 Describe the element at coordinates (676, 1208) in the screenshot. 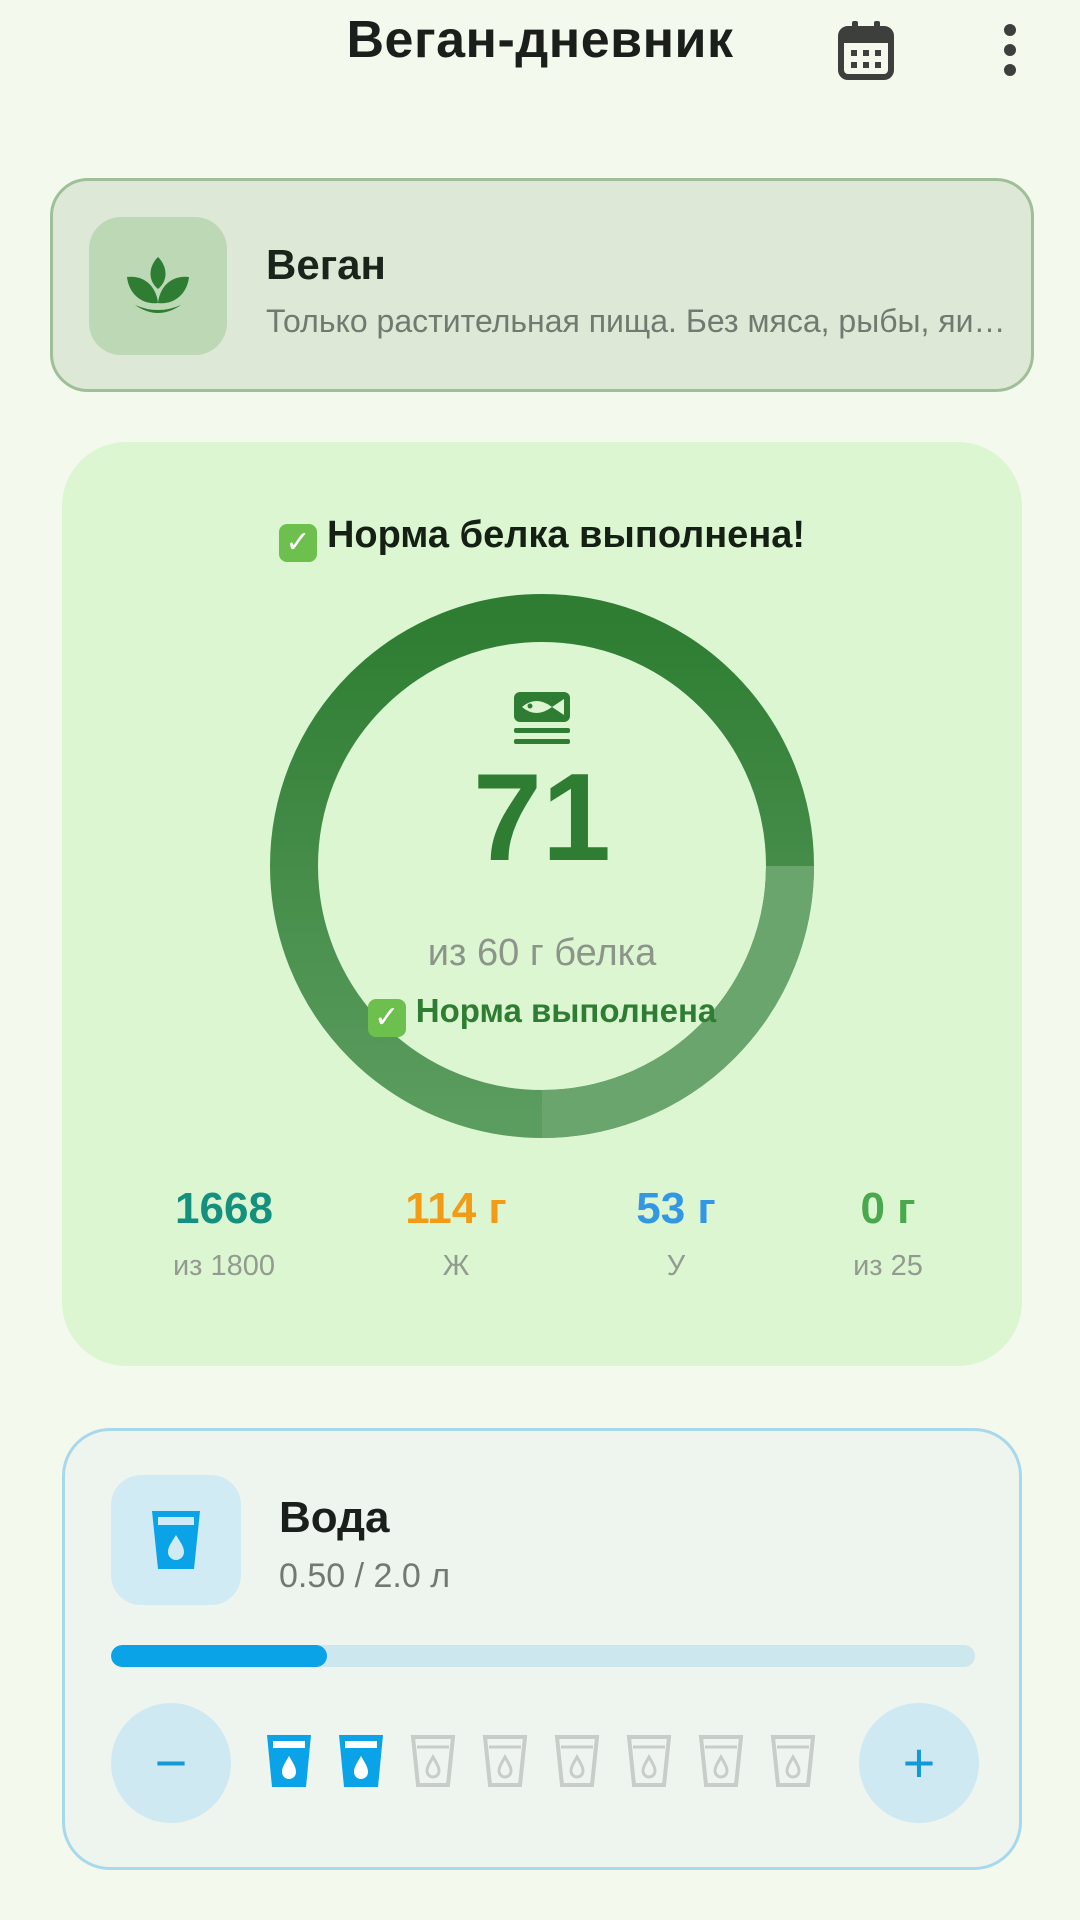

I see `stat-value: 53 г` at that location.